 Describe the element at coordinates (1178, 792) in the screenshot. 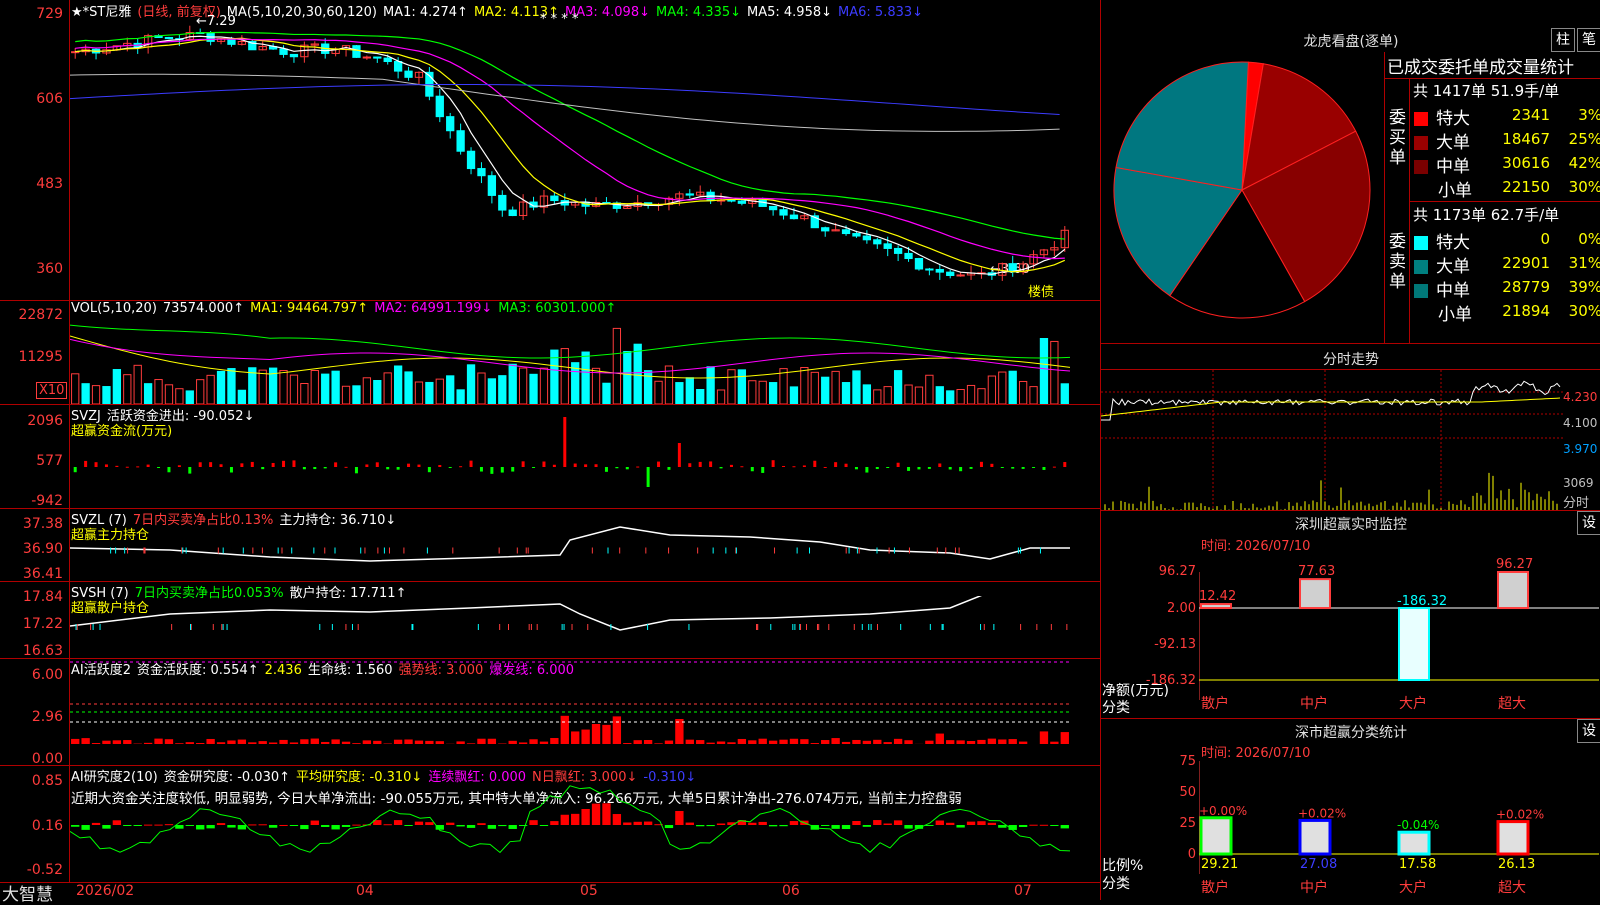

I see `y-tick: 50` at that location.